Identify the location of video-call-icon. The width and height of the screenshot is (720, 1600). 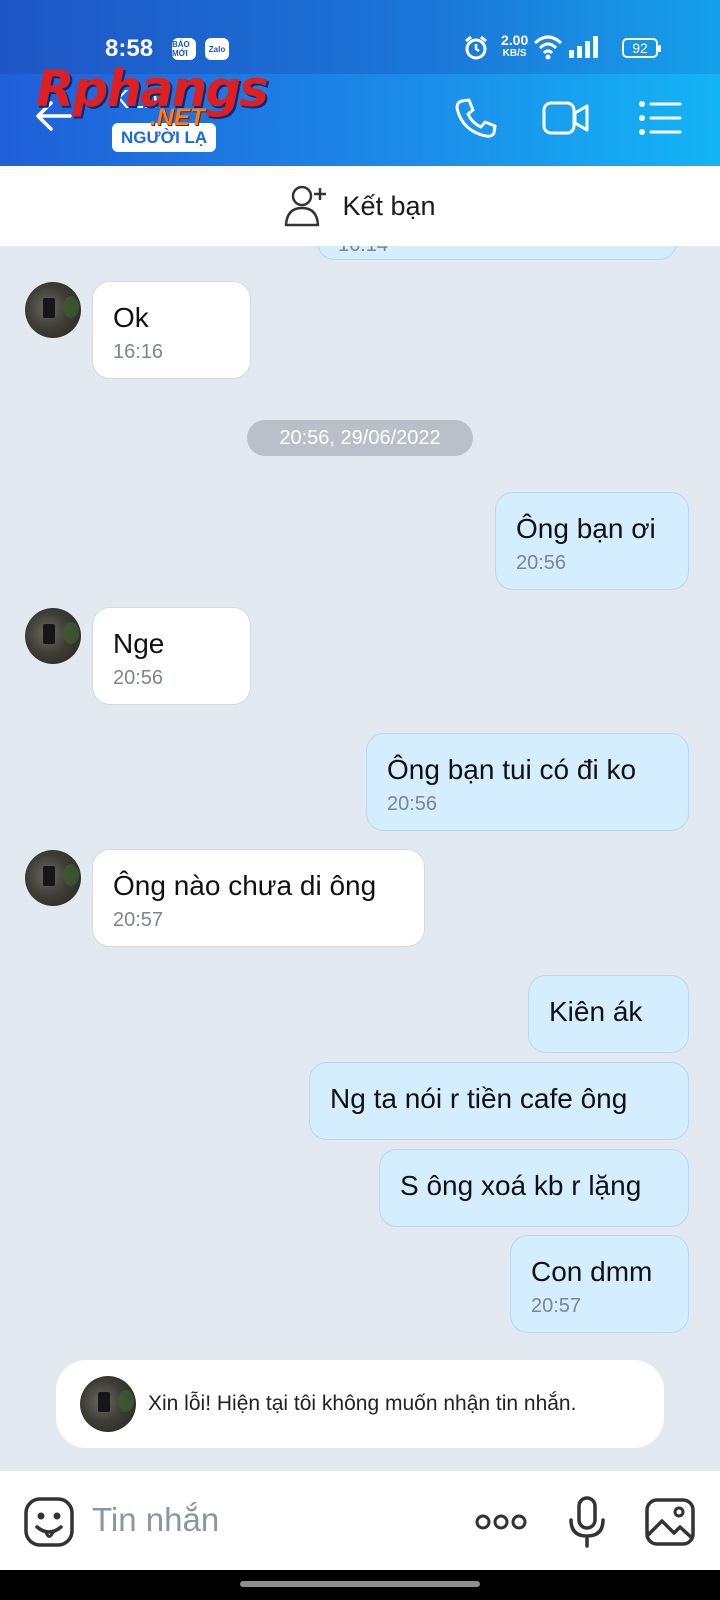
(566, 118).